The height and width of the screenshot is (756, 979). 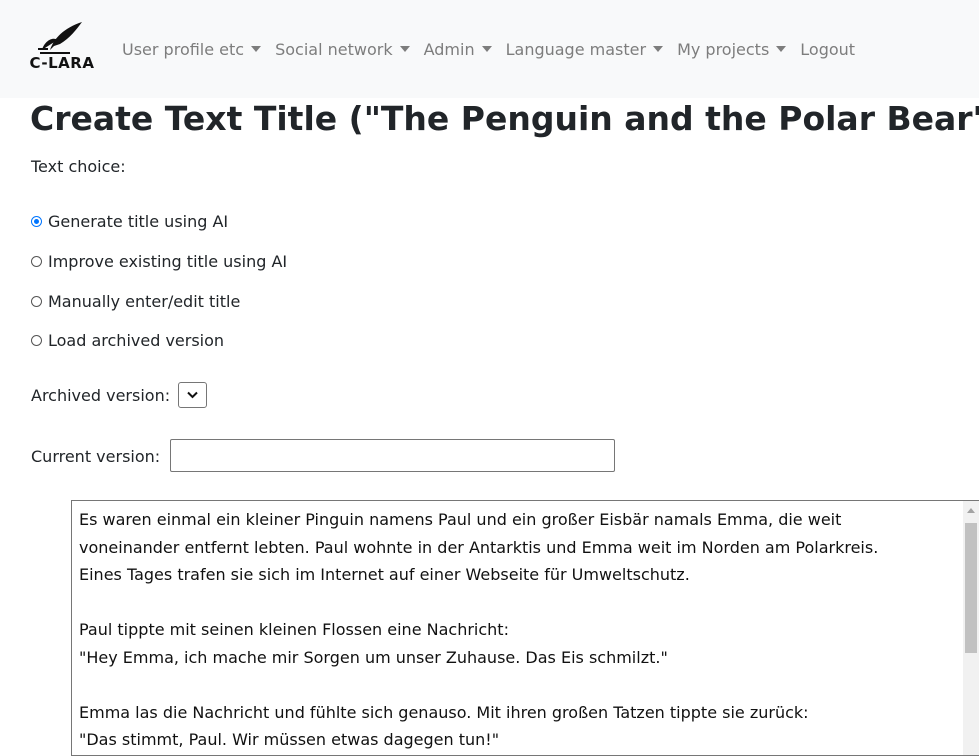 I want to click on nav-item-label: Language master, so click(x=576, y=49).